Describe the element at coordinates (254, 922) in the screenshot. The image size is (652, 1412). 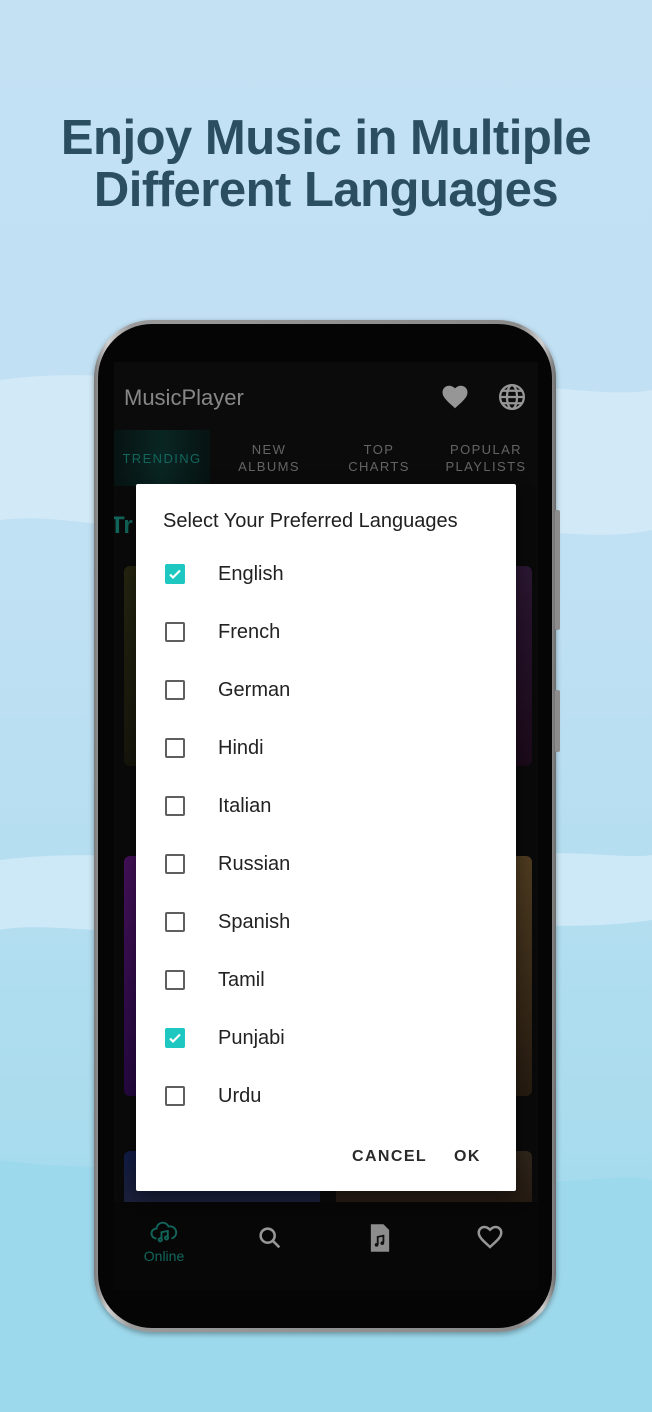
I see `language-label: Spanish` at that location.